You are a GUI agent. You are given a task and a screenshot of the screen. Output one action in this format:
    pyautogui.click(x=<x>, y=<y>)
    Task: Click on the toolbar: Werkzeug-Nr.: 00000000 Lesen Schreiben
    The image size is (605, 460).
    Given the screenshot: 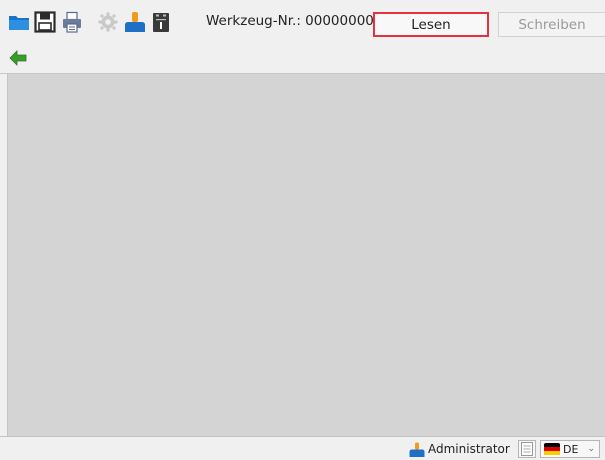 What is the action you would take?
    pyautogui.click(x=302, y=22)
    